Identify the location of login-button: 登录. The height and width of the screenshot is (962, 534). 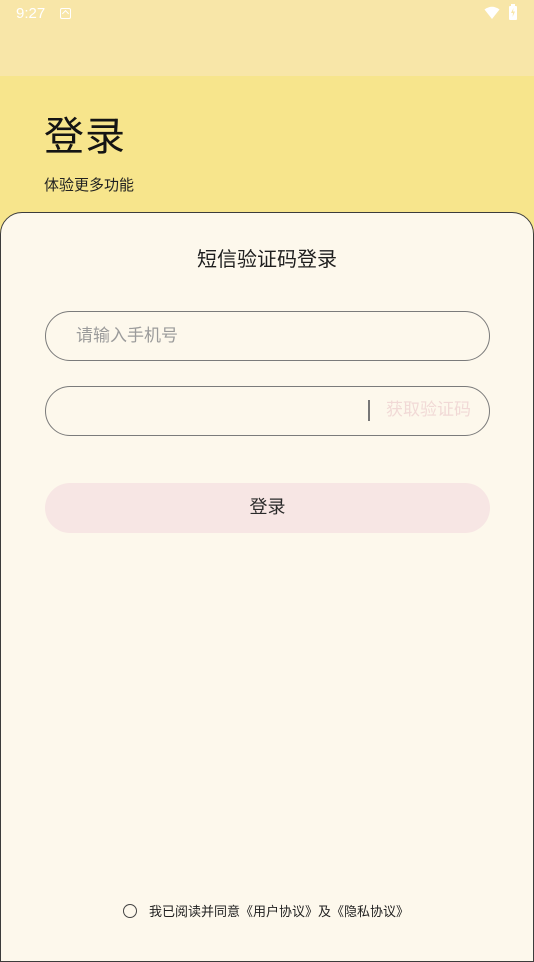
(267, 508).